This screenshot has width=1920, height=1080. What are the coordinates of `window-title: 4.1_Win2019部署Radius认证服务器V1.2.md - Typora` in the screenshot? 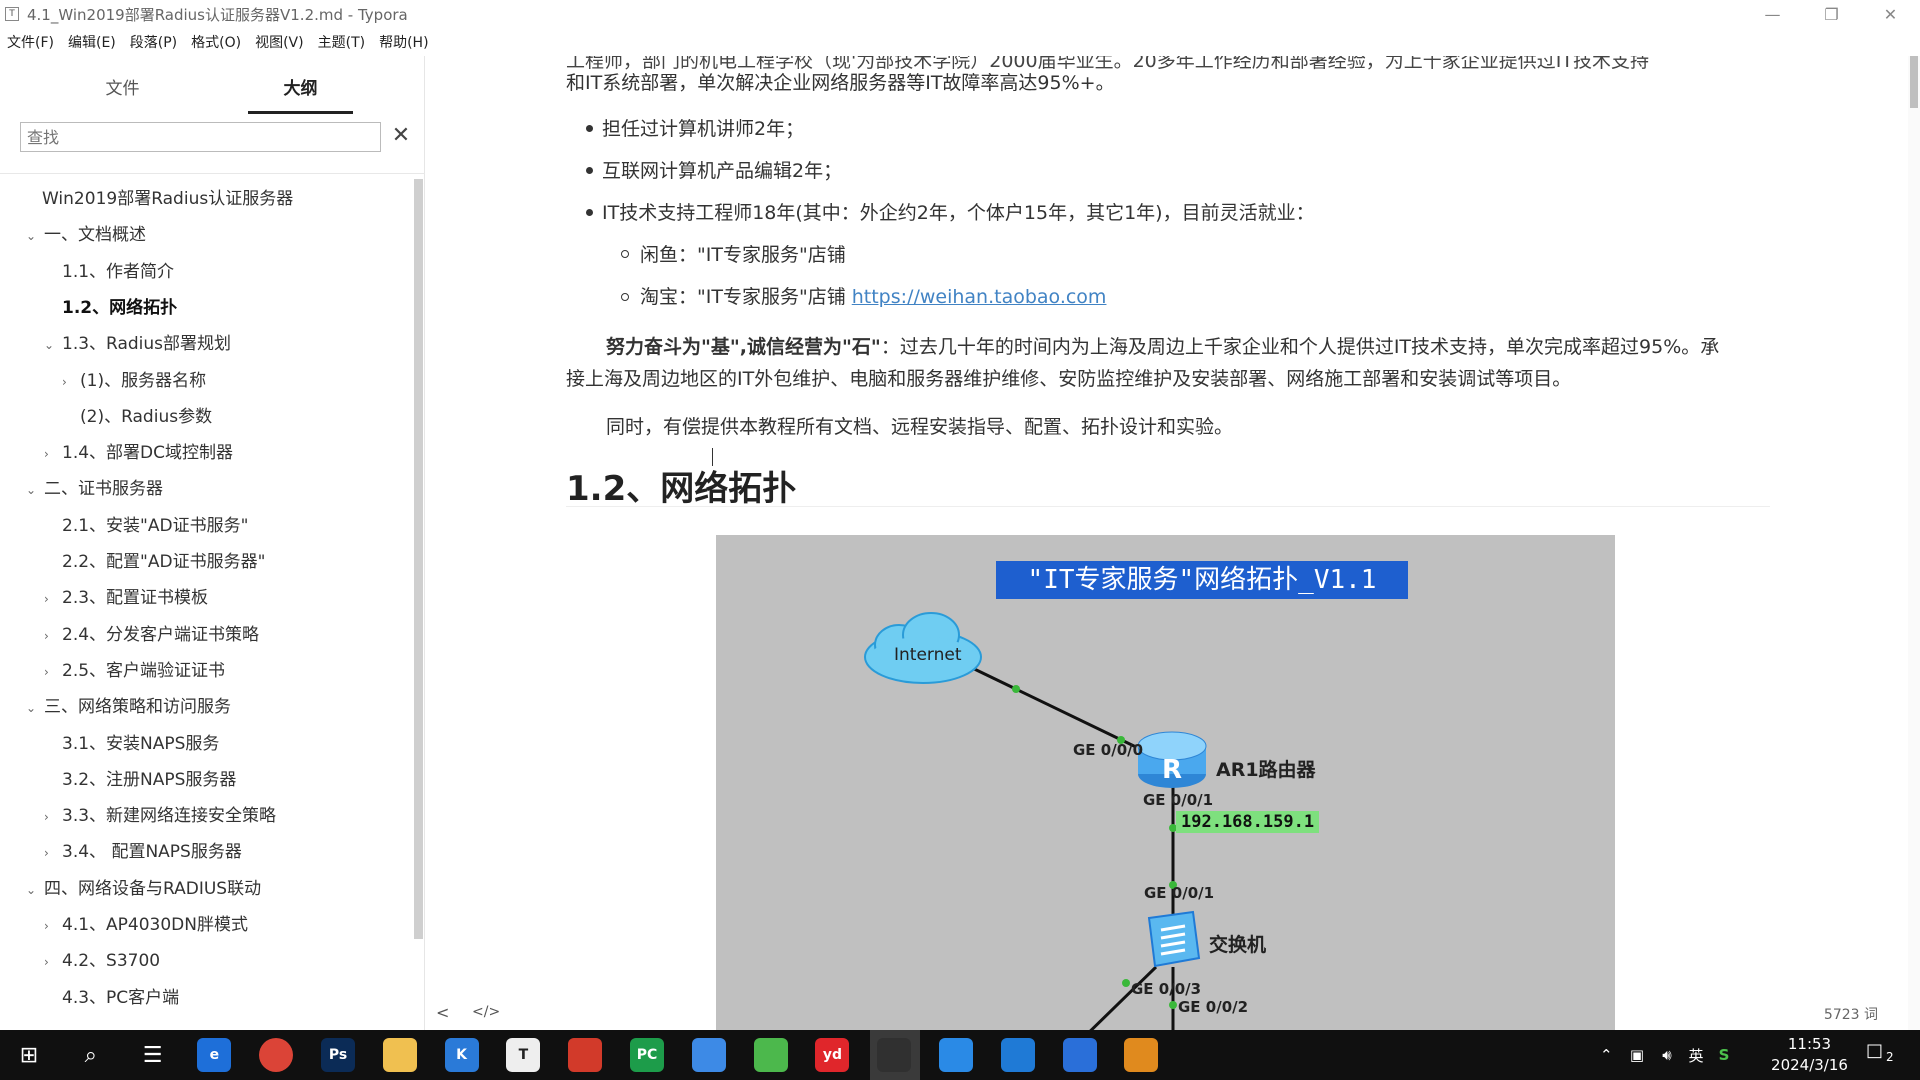 It's located at (217, 14).